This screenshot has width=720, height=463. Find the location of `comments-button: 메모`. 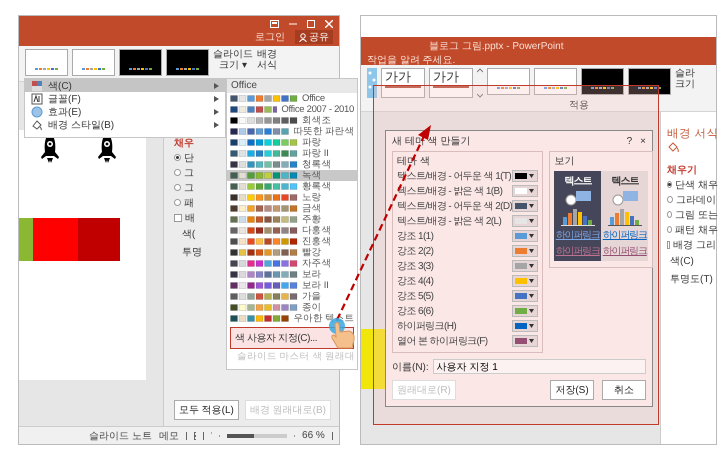

comments-button: 메모 is located at coordinates (168, 435).